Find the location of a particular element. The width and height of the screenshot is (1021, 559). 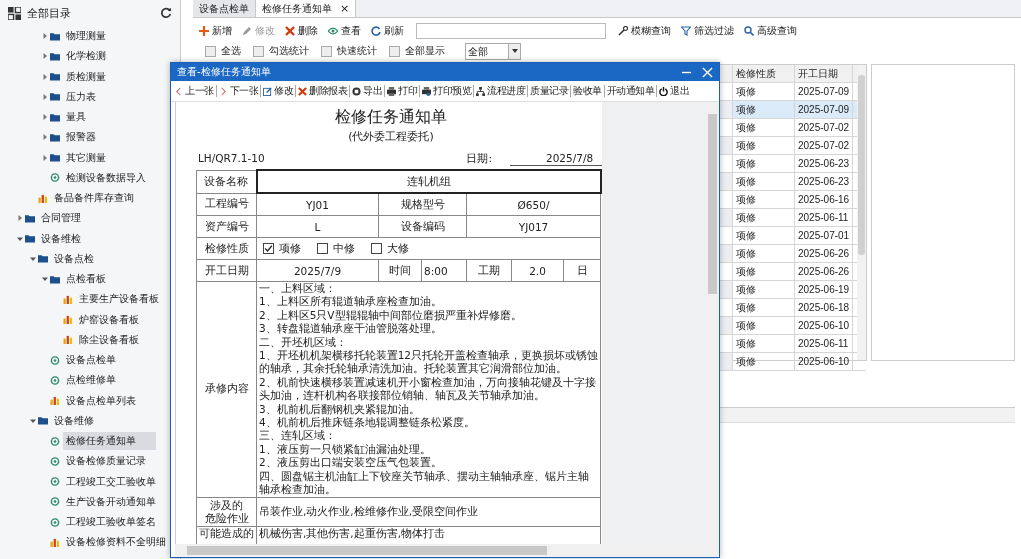

tree-item: 主要生产设备看板 is located at coordinates (118, 299).